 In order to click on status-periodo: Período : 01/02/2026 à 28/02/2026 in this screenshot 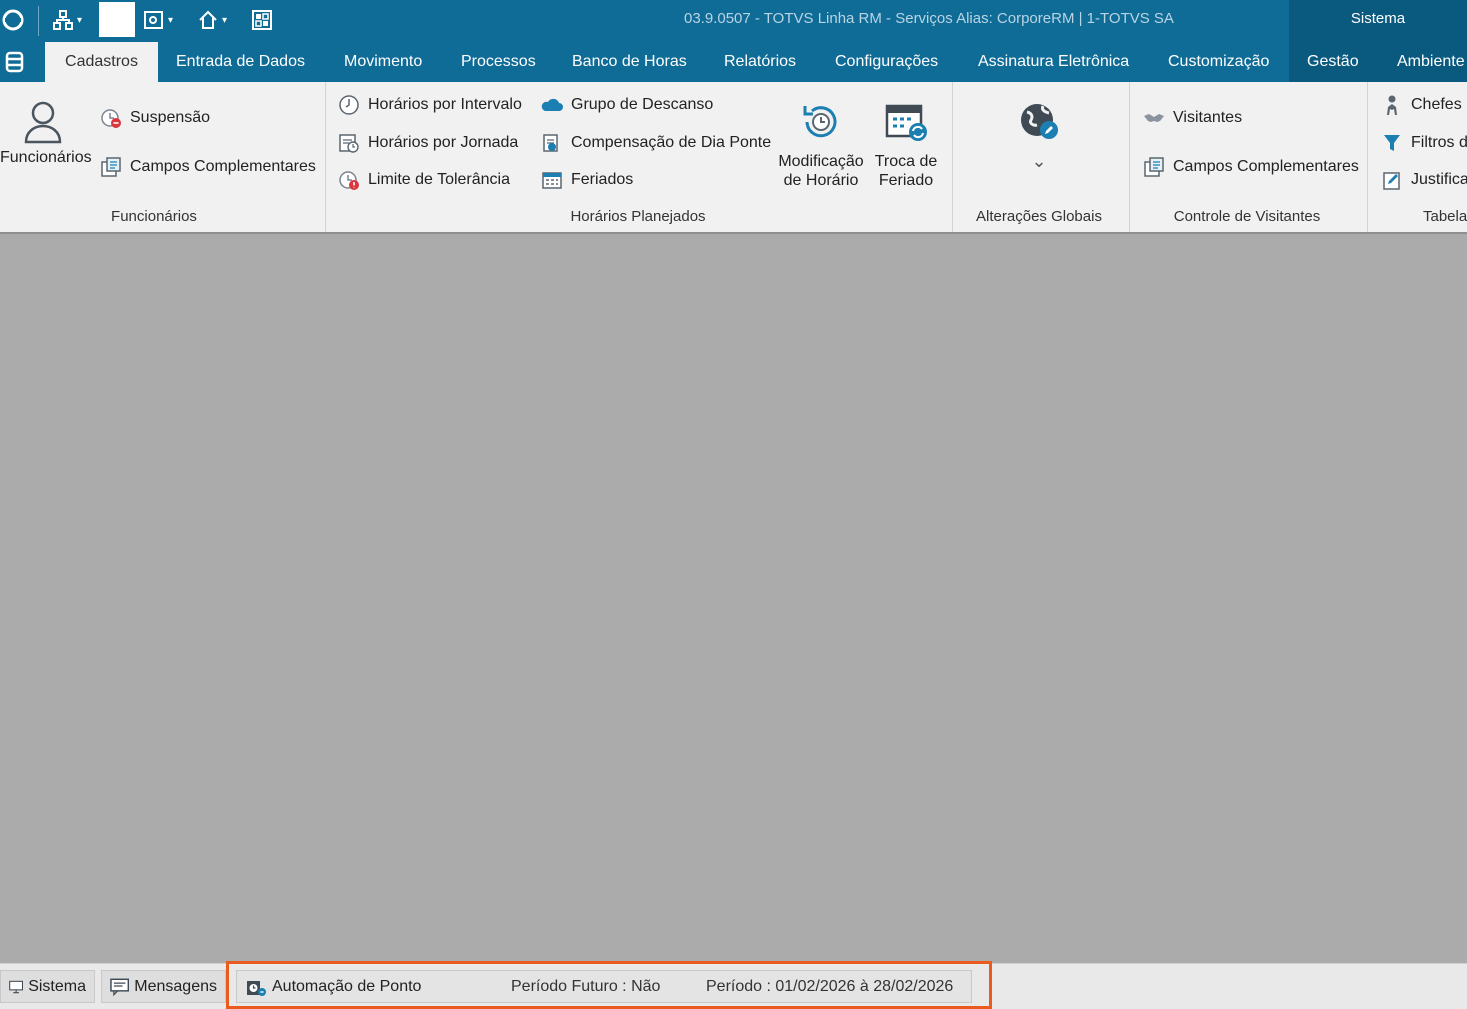, I will do `click(830, 986)`.